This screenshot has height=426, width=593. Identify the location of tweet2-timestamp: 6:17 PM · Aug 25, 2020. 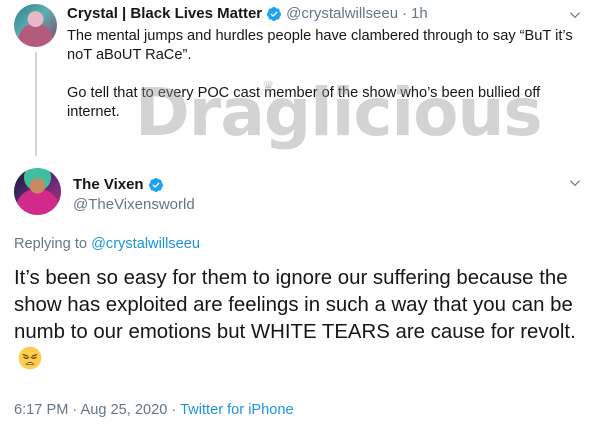
(90, 410).